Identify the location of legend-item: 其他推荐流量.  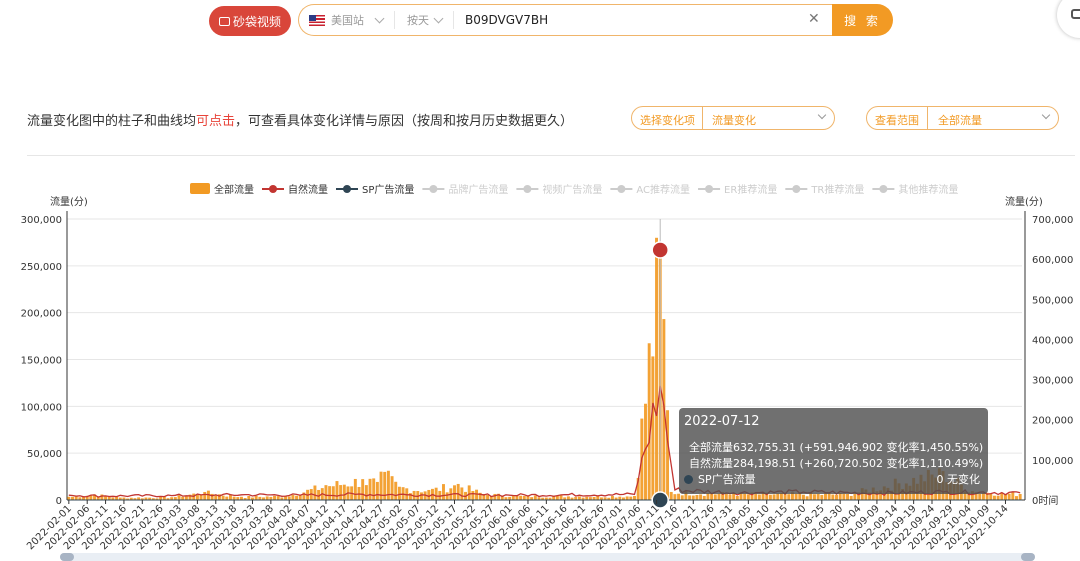
(928, 189).